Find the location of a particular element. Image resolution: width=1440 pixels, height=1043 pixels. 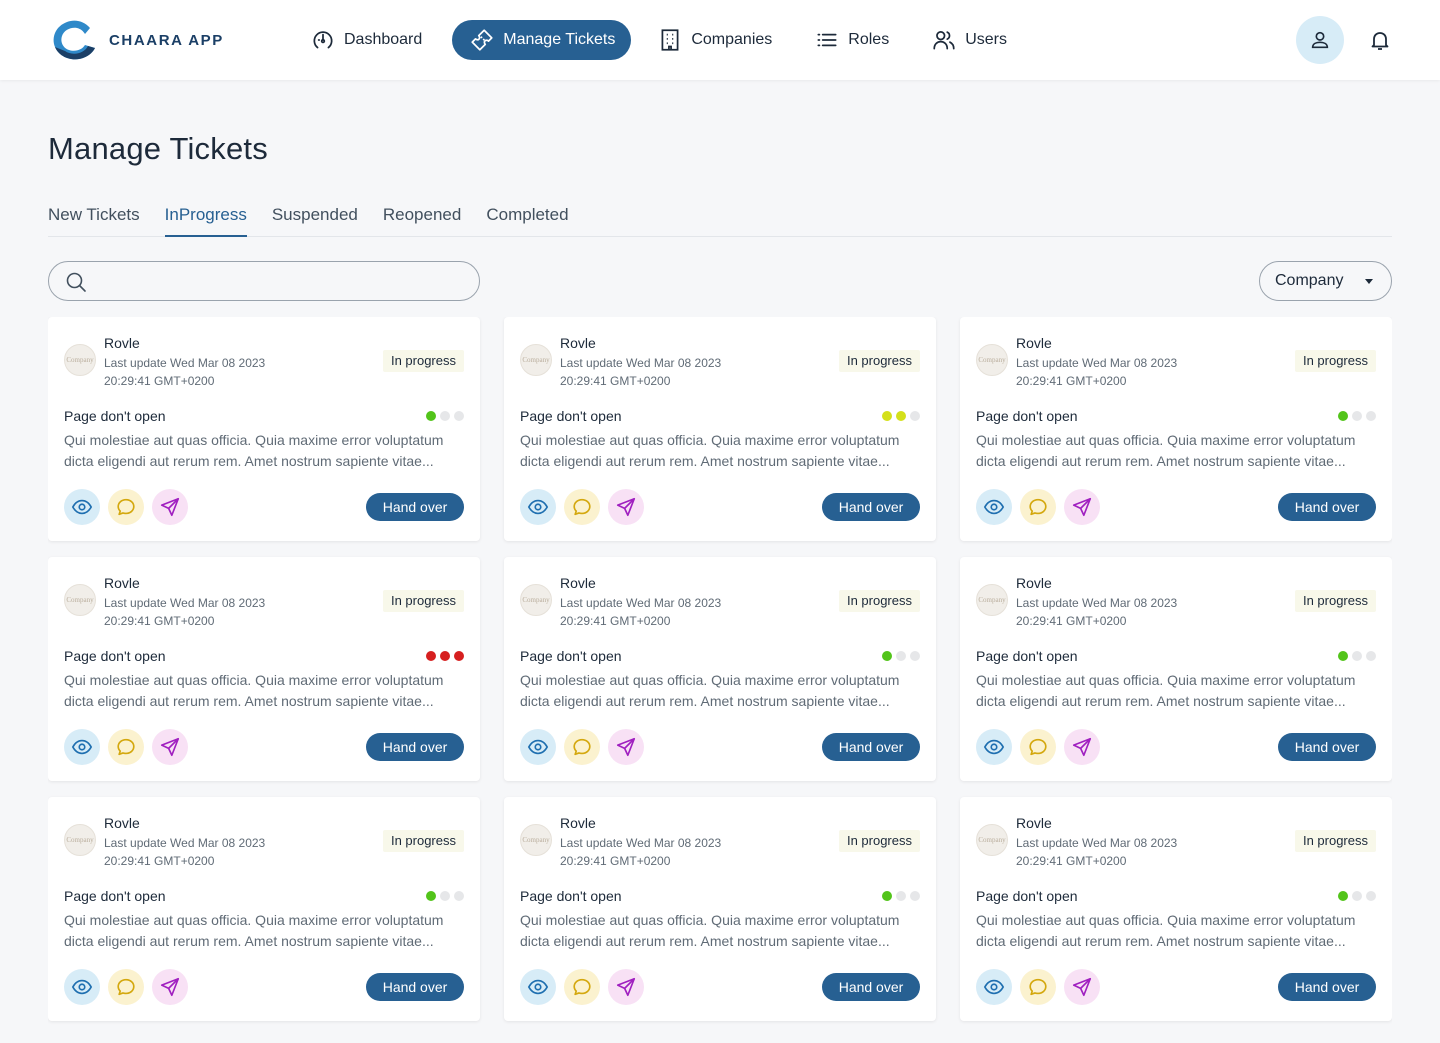

last-update-date: Last update Wed Mar 08 2023 is located at coordinates (1097, 843).